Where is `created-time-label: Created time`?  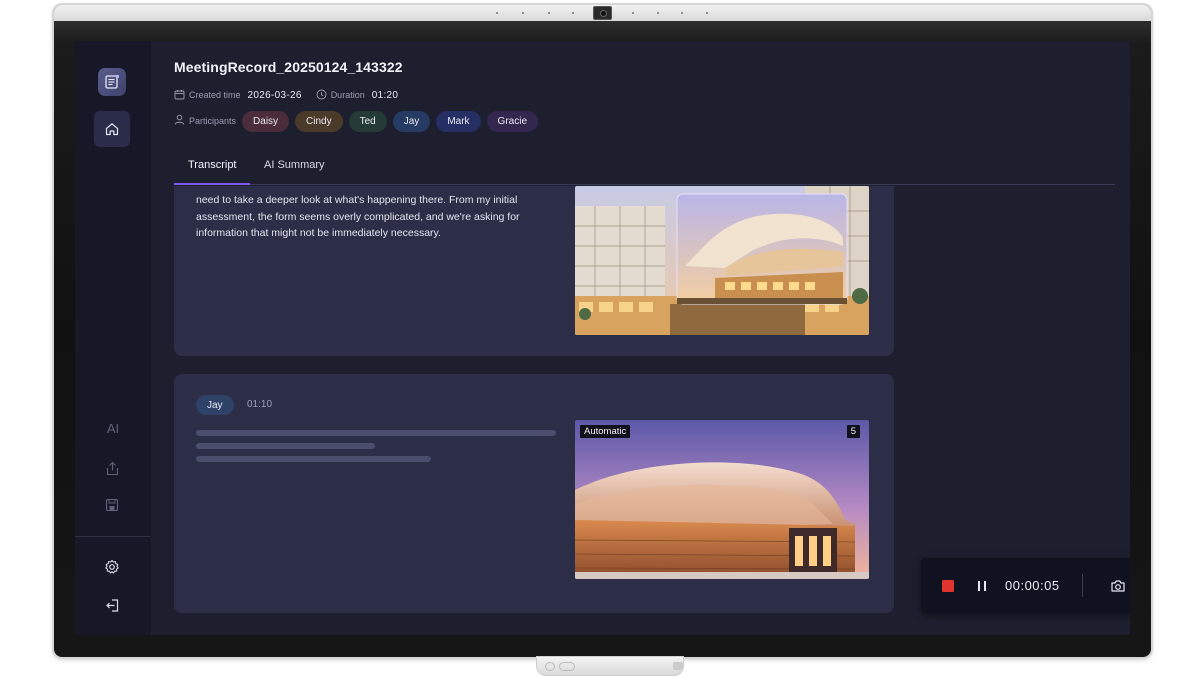
created-time-label: Created time is located at coordinates (215, 95).